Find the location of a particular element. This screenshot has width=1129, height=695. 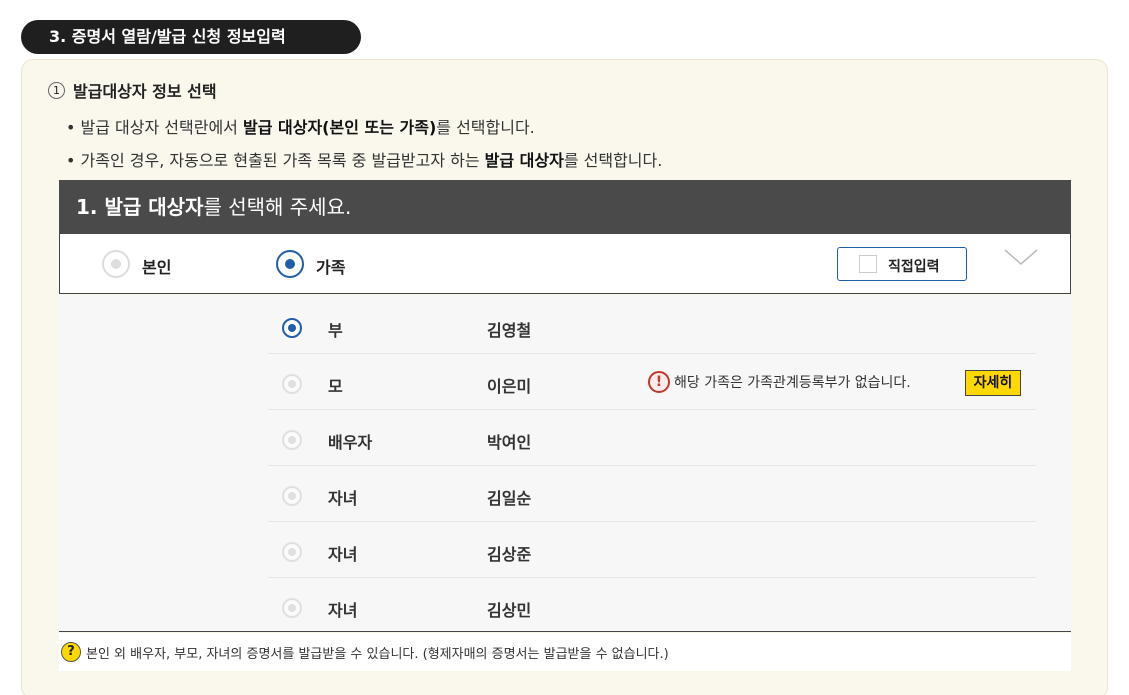

bullet-text: 가족인 경우, 자동으로 현출된 가족 목록 중 발급받고자 하는 is located at coordinates (282, 160).